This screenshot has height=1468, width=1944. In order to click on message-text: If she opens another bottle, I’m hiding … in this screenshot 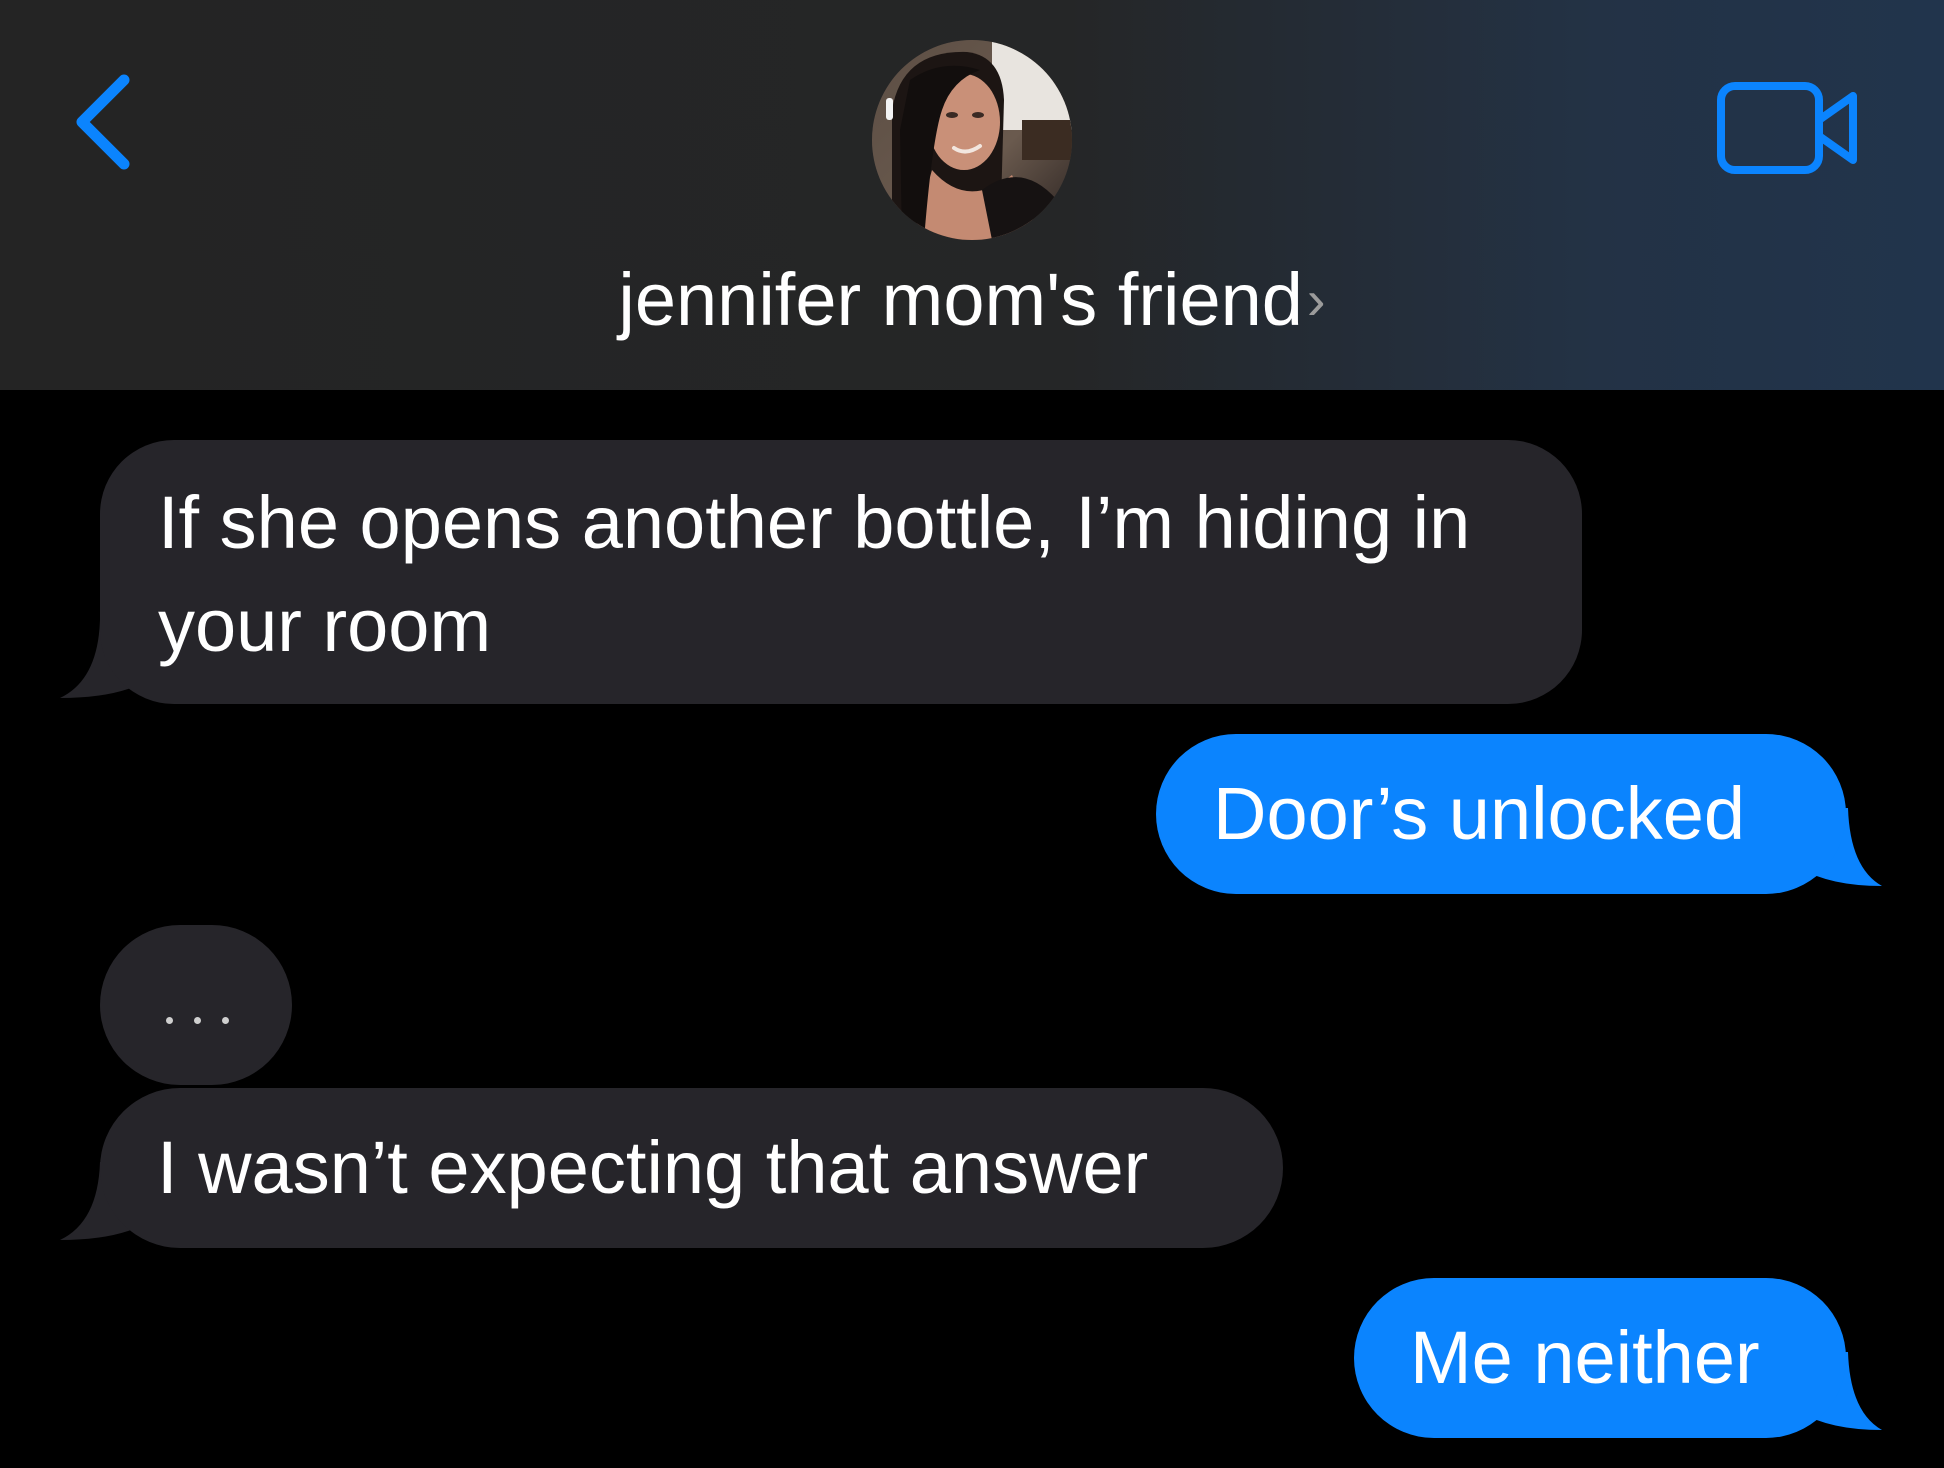, I will do `click(814, 574)`.